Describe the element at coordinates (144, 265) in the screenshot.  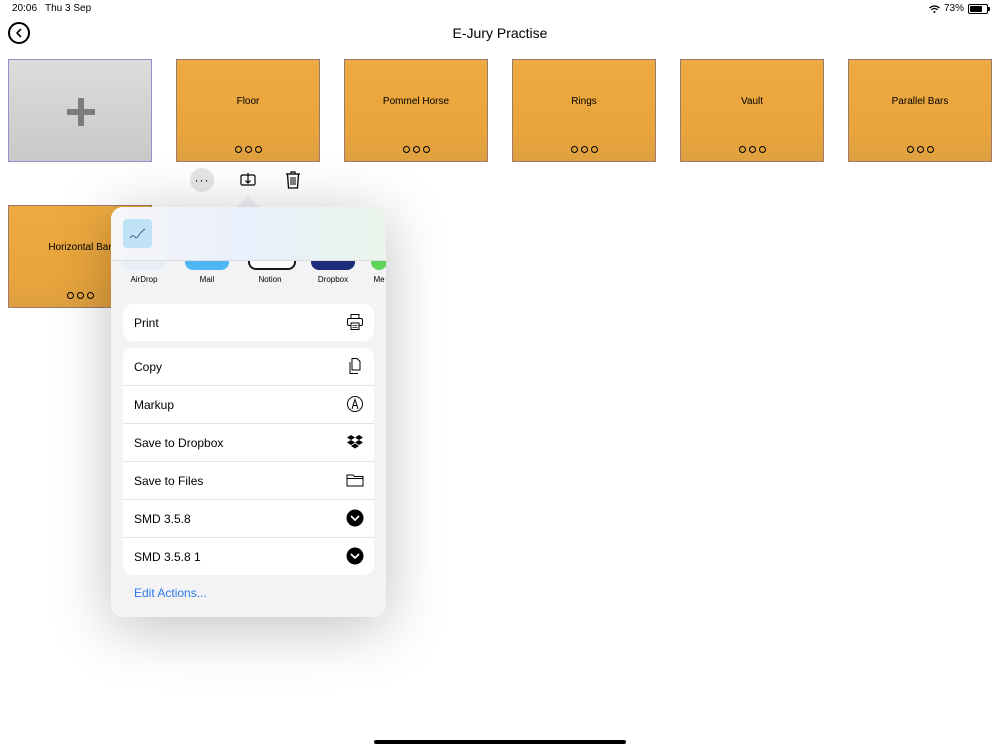
I see `airdrop-icon` at that location.